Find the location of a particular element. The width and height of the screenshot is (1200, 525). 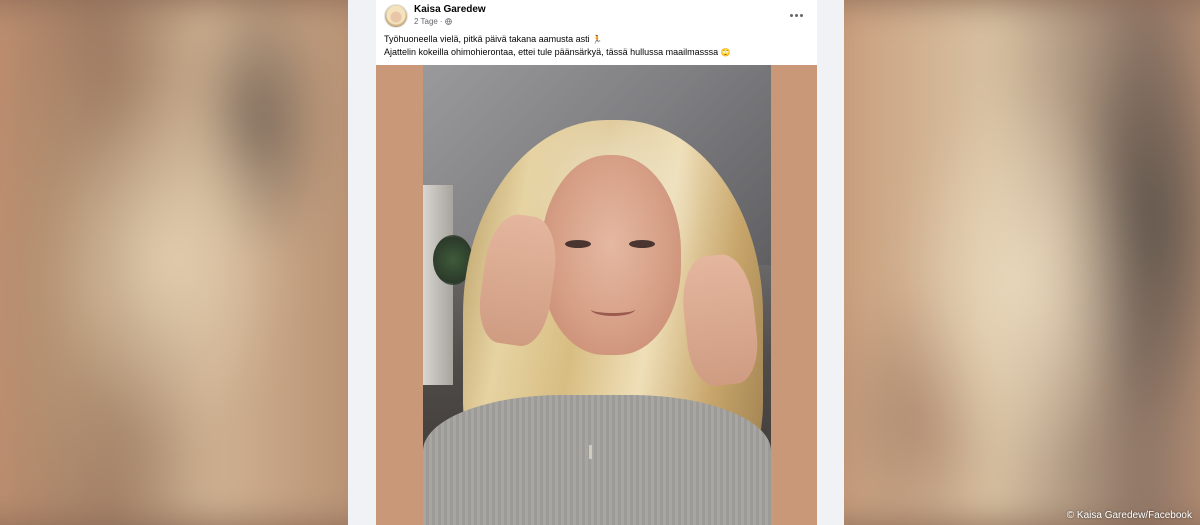

person-mouth is located at coordinates (613, 309).